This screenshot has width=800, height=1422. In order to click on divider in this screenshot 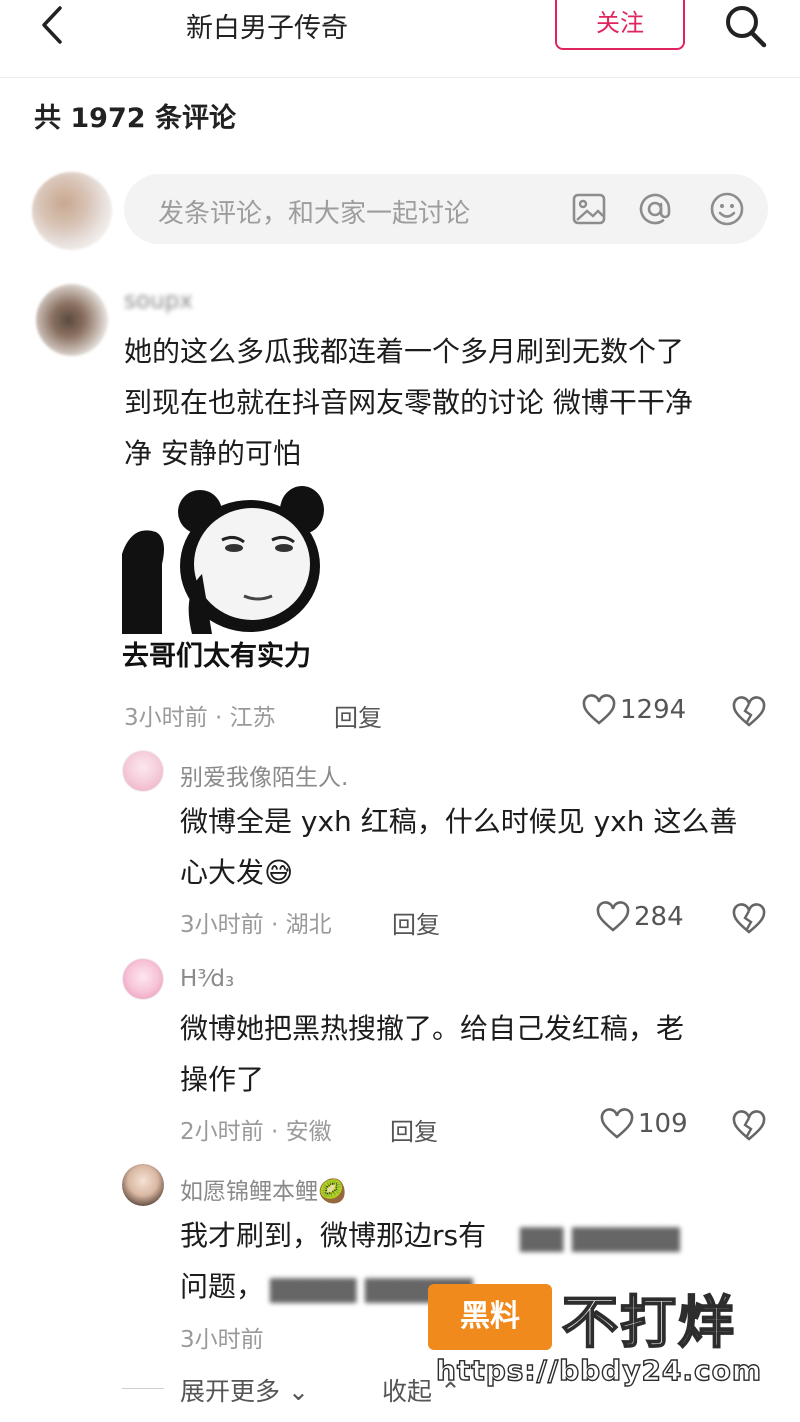, I will do `click(143, 1388)`.